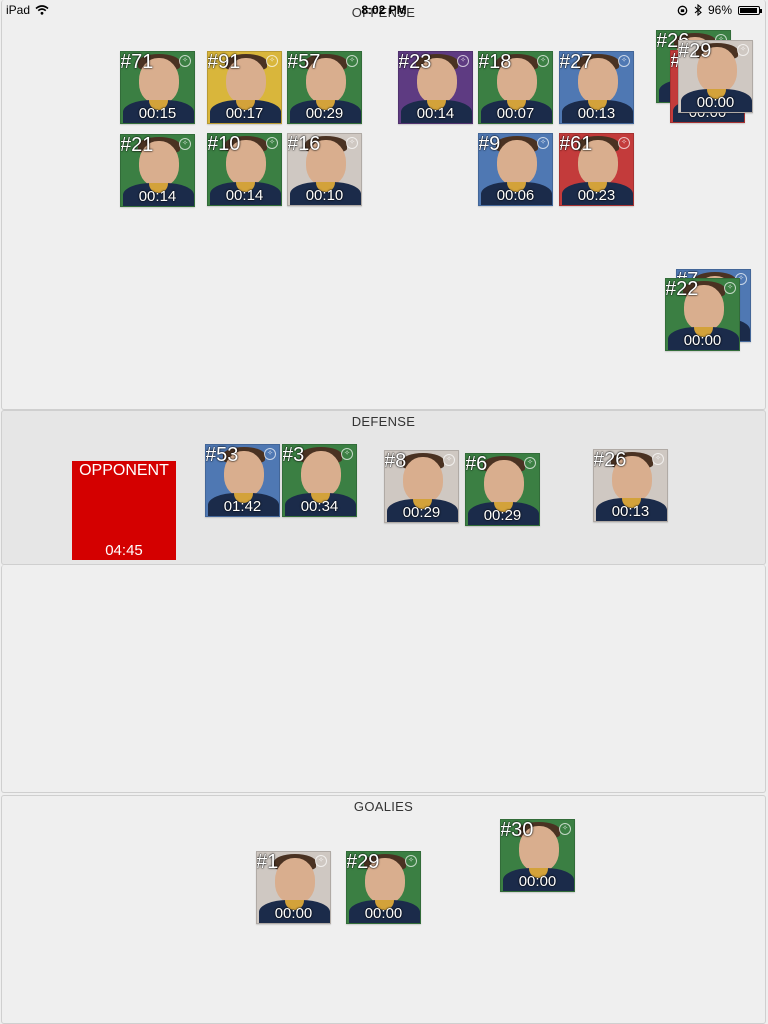 The image size is (768, 1024). What do you see at coordinates (267, 862) in the screenshot?
I see `player-number: #1` at bounding box center [267, 862].